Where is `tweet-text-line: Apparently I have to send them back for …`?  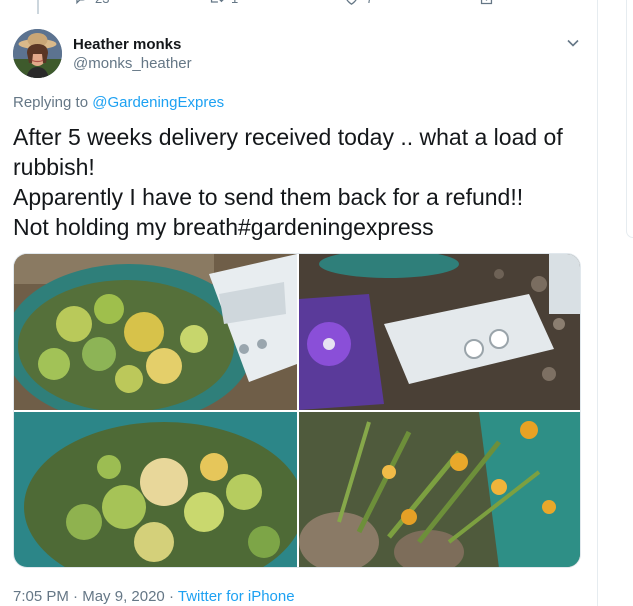 tweet-text-line: Apparently I have to send them back for … is located at coordinates (268, 197).